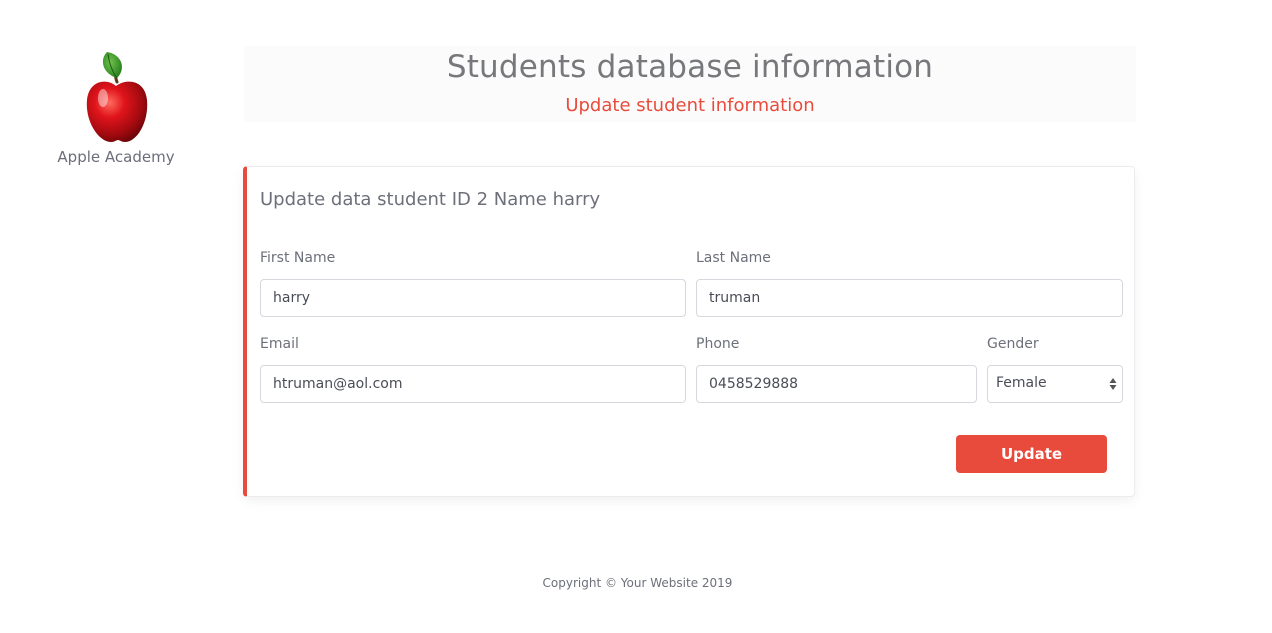 This screenshot has width=1272, height=633. Describe the element at coordinates (909, 298) in the screenshot. I see `last-name-field` at that location.